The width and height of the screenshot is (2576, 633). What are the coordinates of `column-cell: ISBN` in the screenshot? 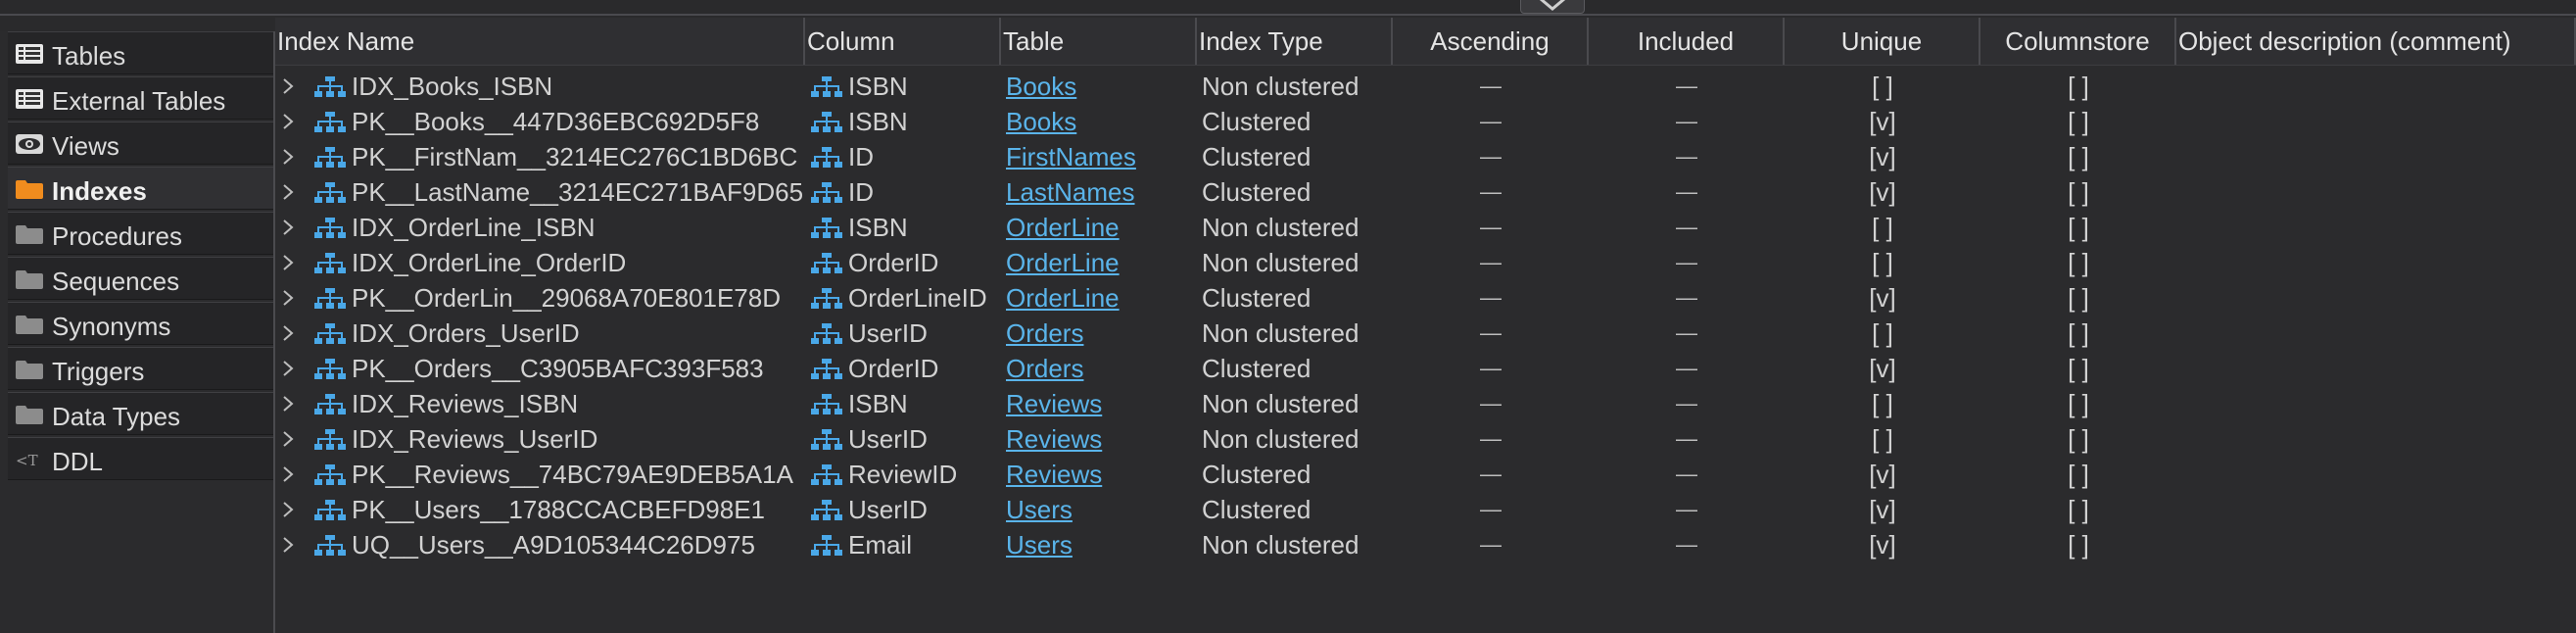 It's located at (878, 121).